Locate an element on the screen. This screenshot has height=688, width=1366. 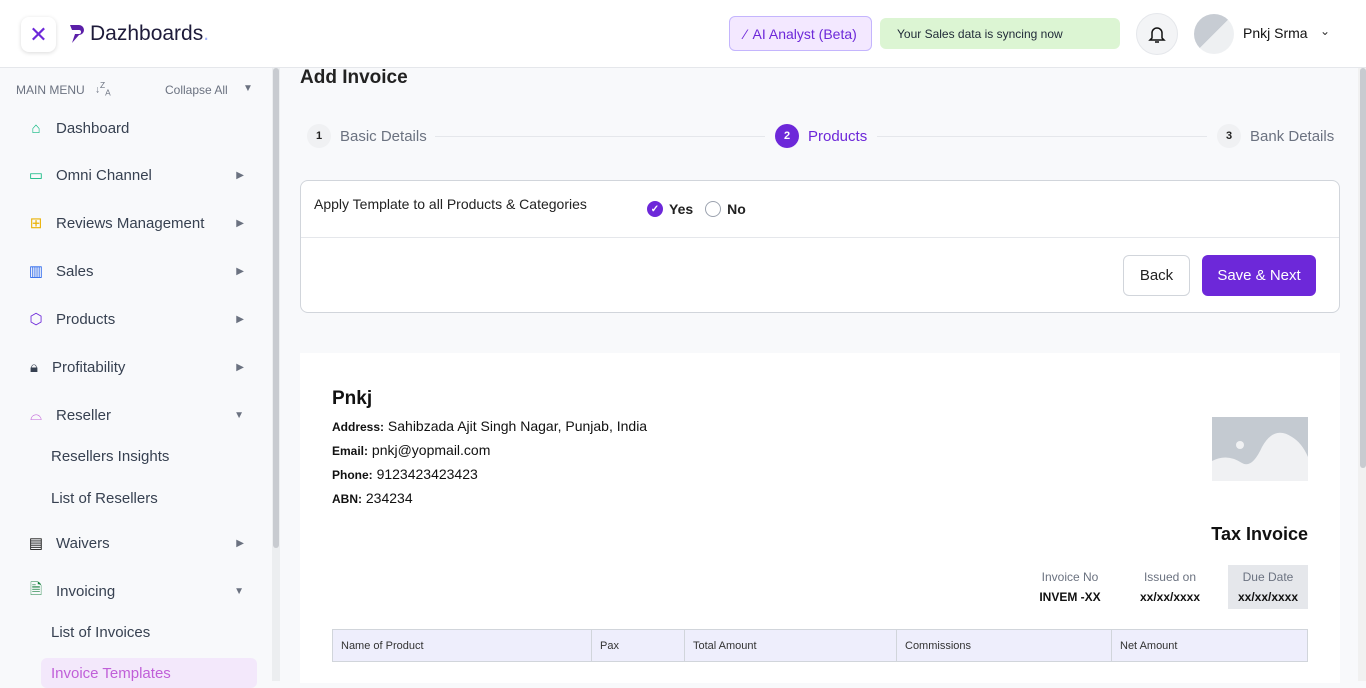
radio-yes-label: Yes is located at coordinates (681, 209).